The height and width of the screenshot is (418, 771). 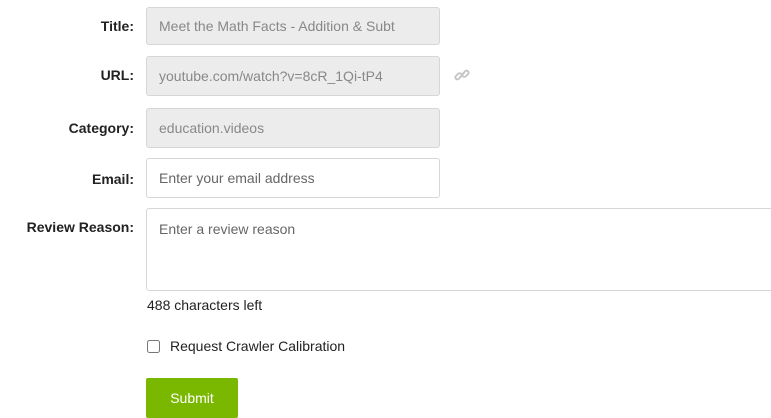 What do you see at coordinates (153, 346) in the screenshot?
I see `crawler-calibration-checkbox` at bounding box center [153, 346].